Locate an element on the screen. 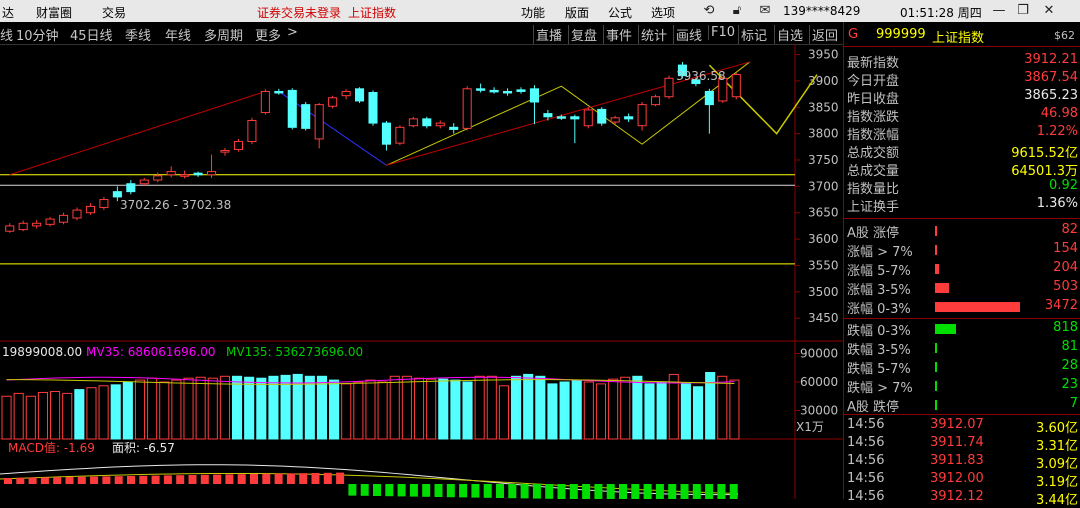  tick-row: 14:56 3911.74 3.31亿 is located at coordinates (962, 444).